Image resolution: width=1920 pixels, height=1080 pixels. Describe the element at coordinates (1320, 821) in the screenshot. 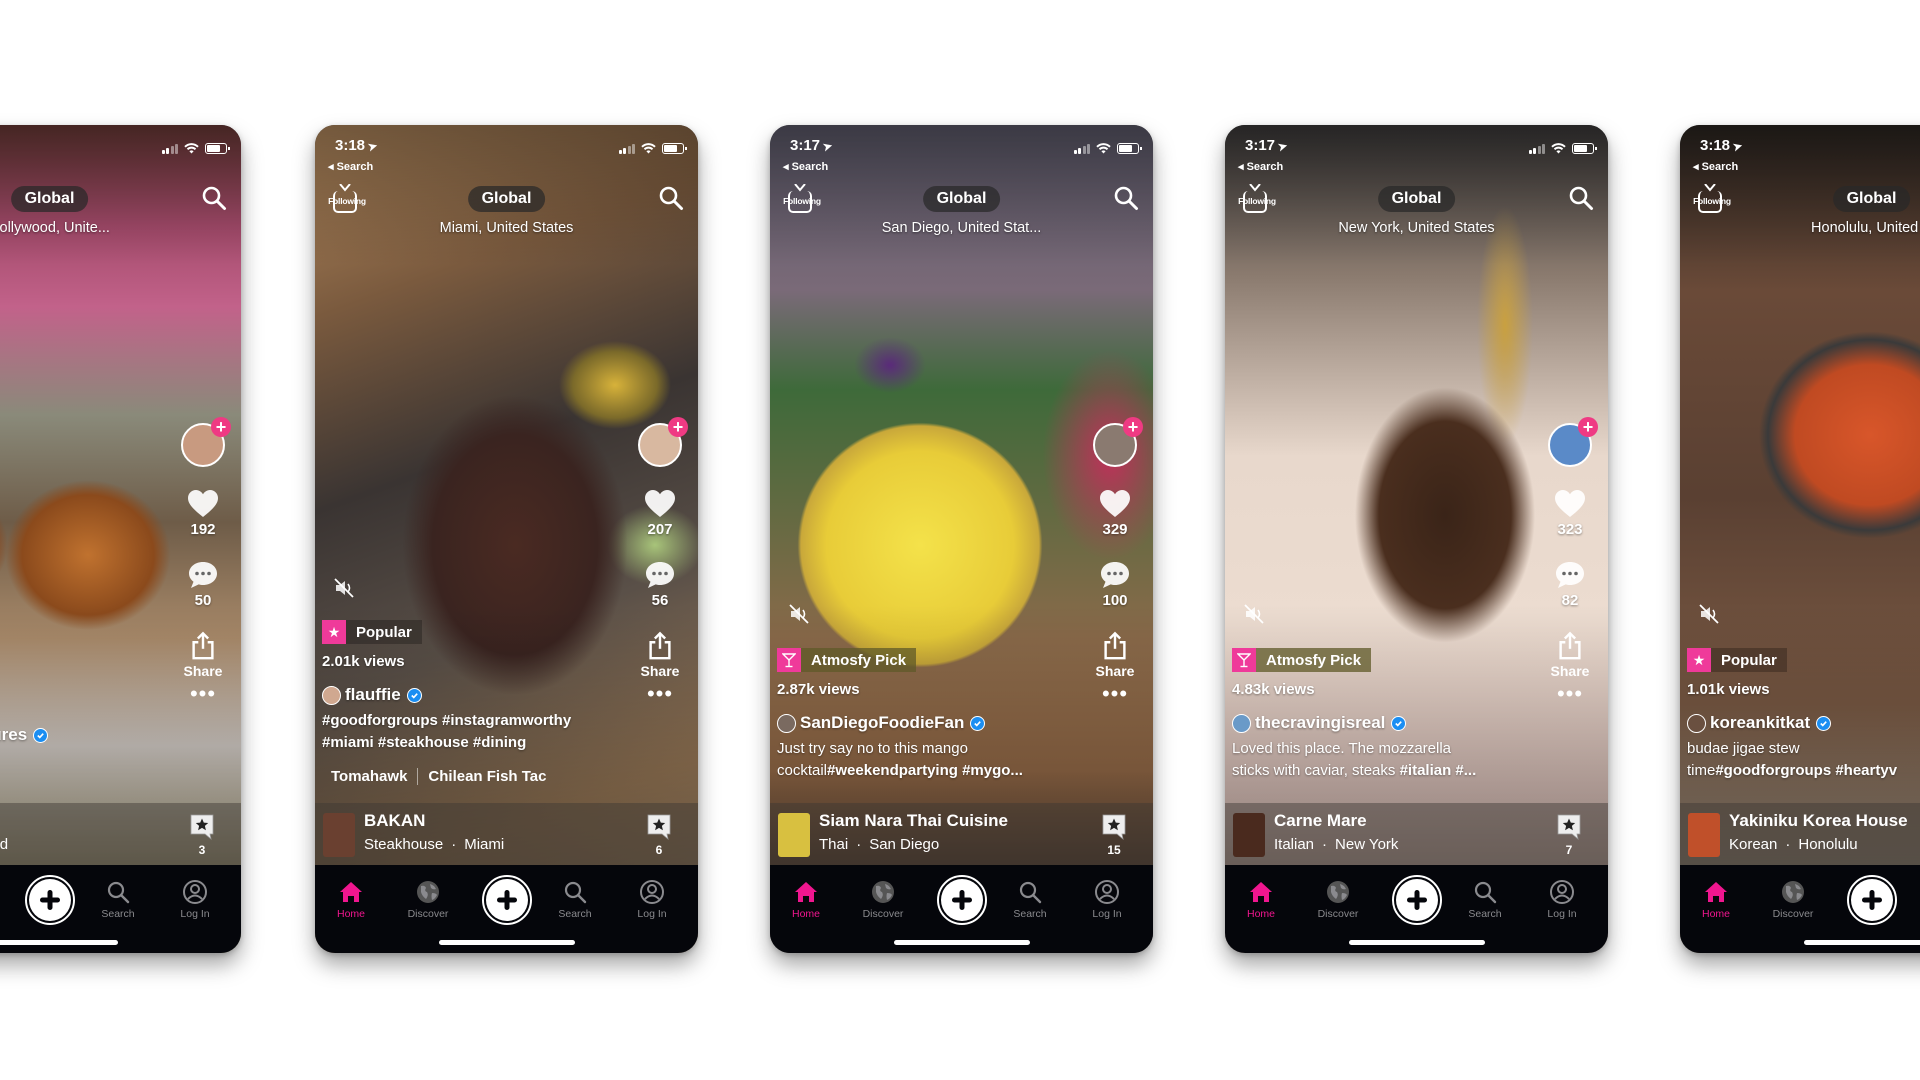

I see `place-name: Carne Mare` at that location.